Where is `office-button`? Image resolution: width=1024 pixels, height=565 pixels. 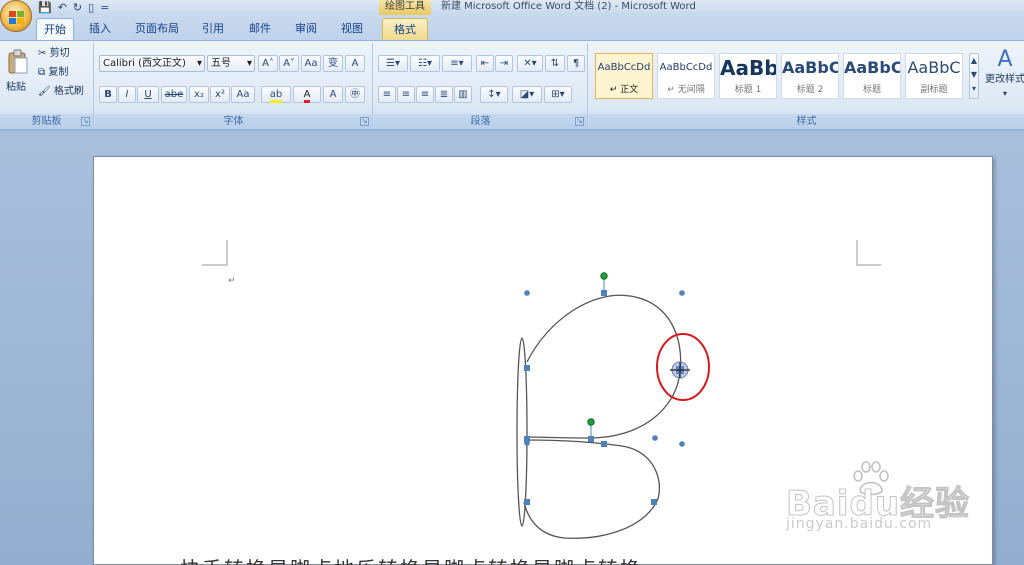
office-button is located at coordinates (16, 16).